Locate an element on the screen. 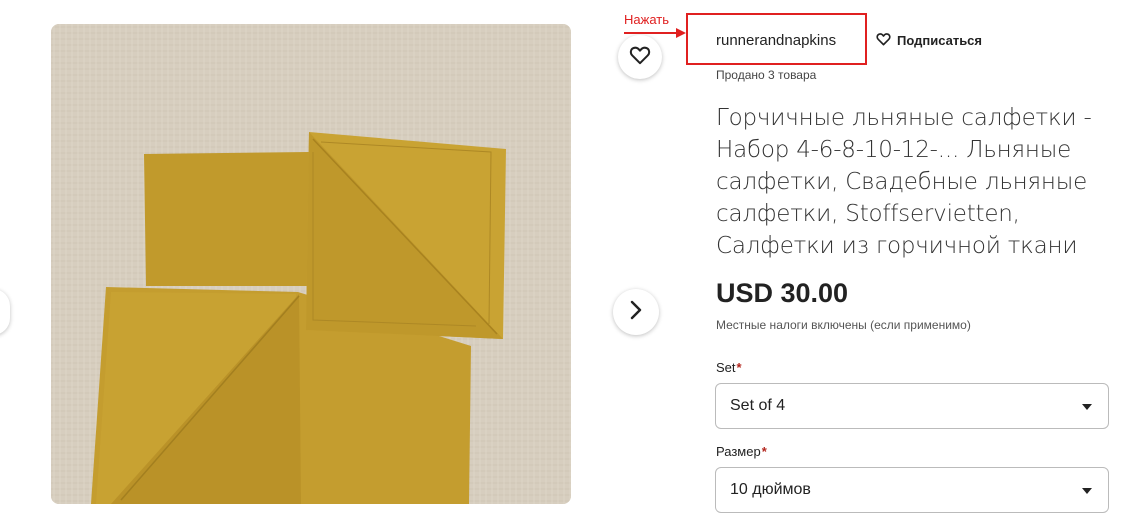 This screenshot has width=1127, height=513. shop-name-link: runnerandnapkins is located at coordinates (776, 40).